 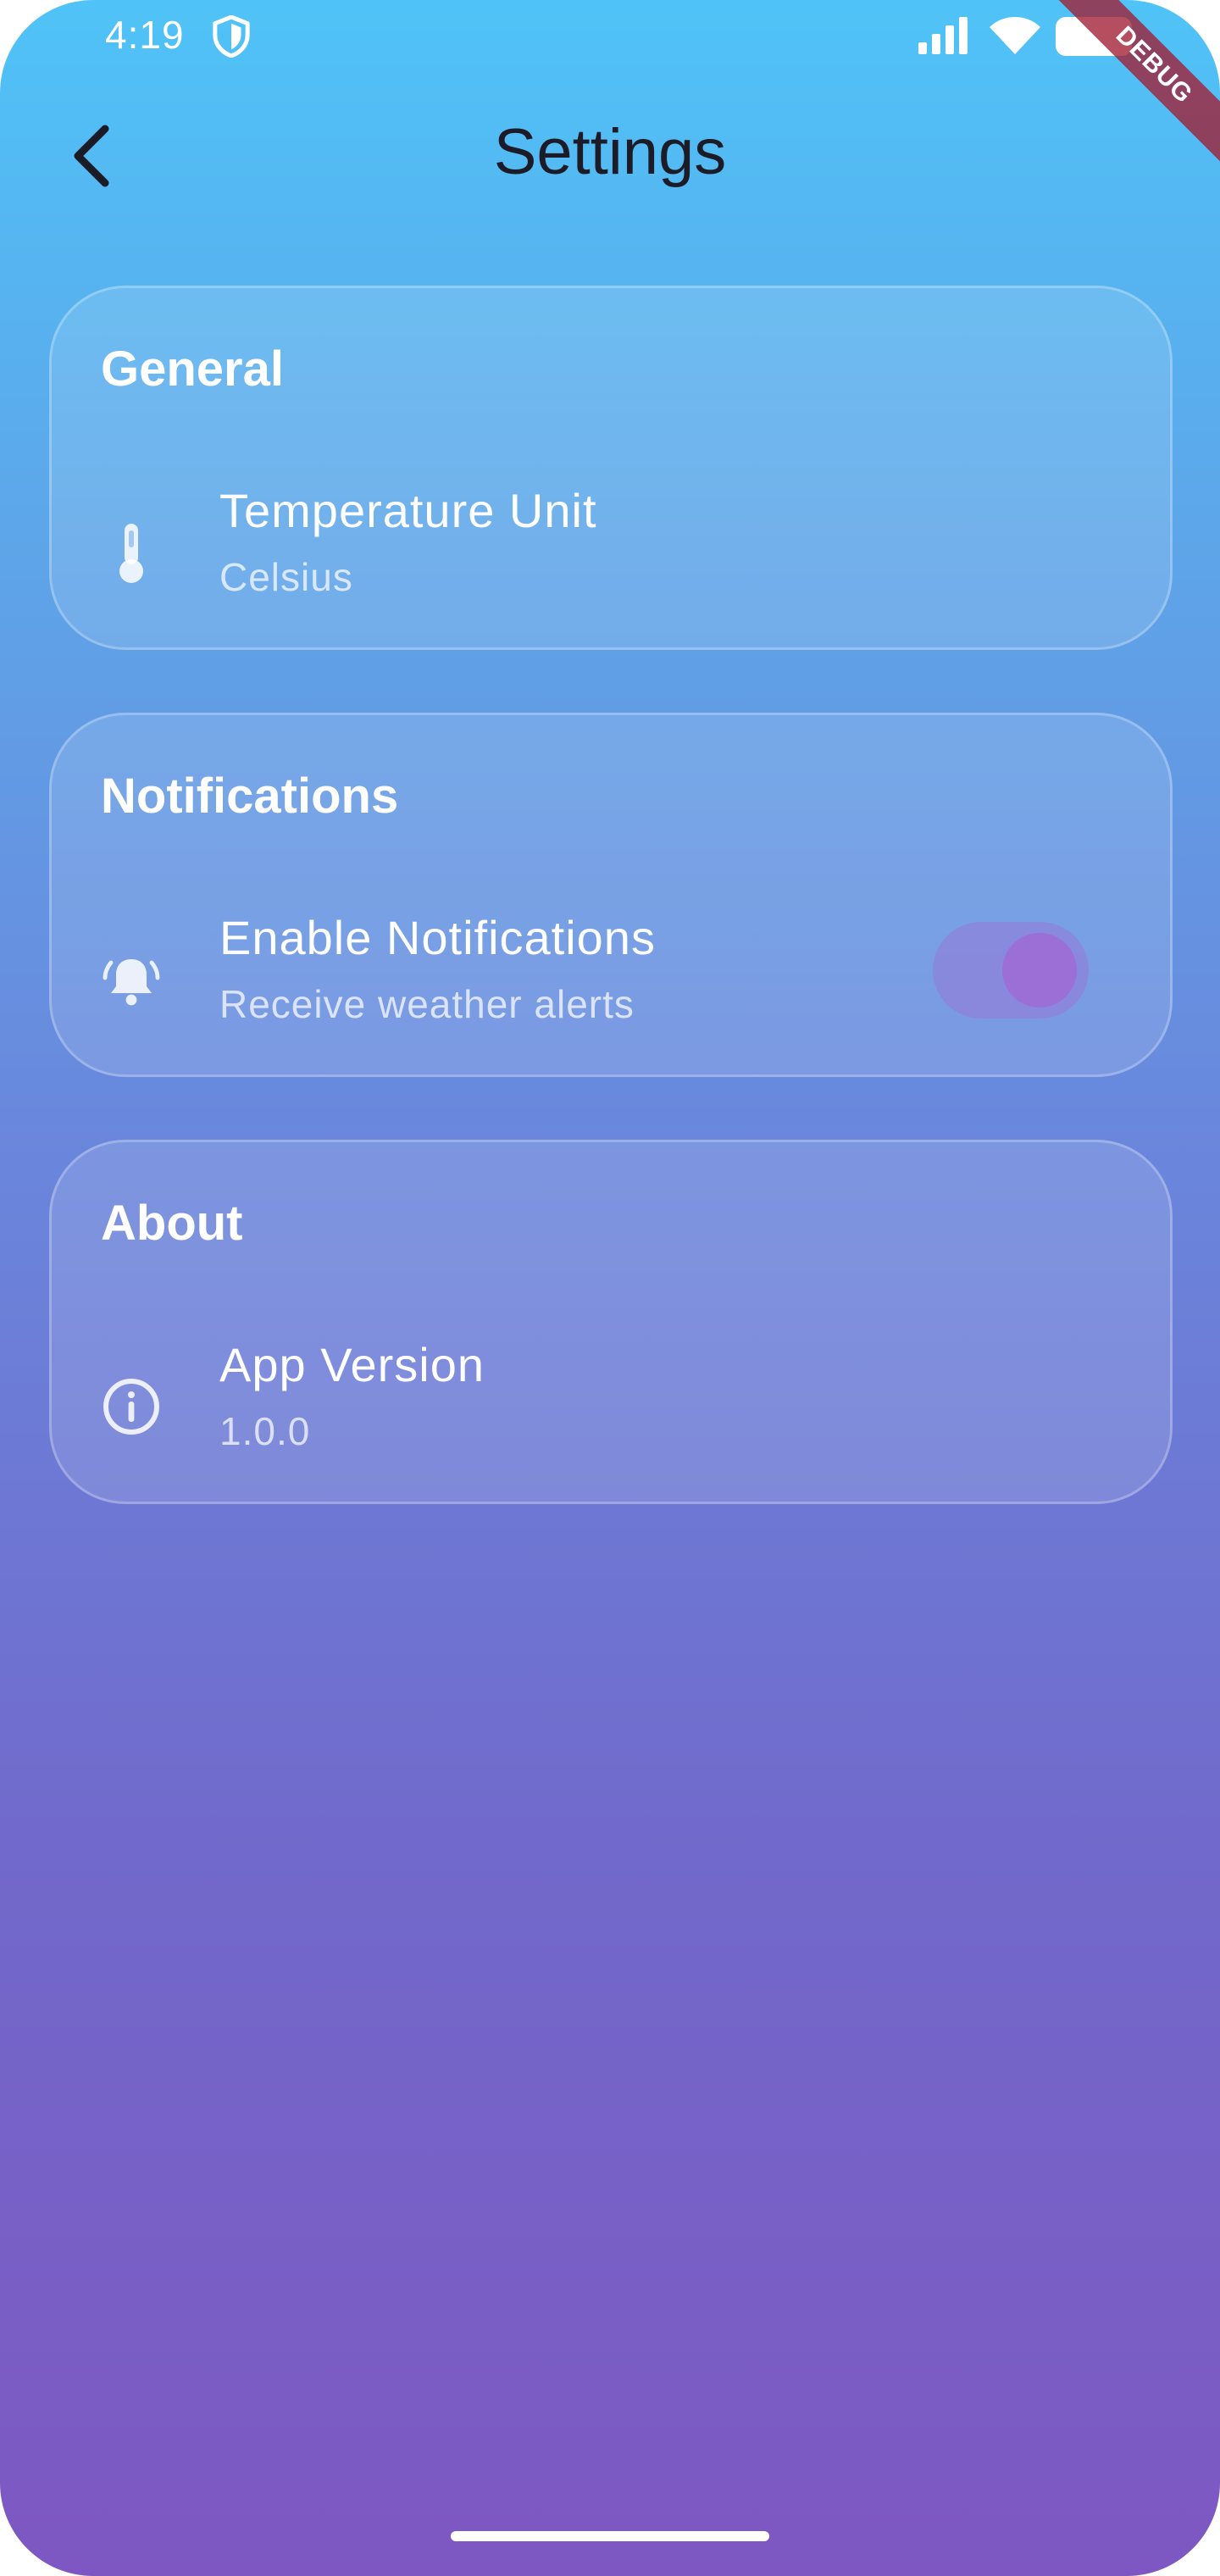 I want to click on status-bar: 4:19, so click(x=610, y=38).